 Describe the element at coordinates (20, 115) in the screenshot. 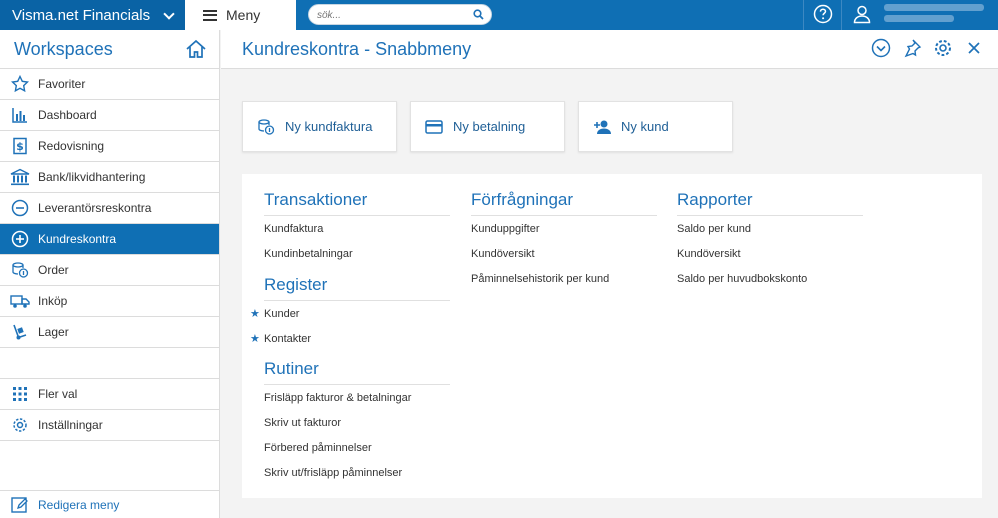

I see `bar-chart-icon` at that location.